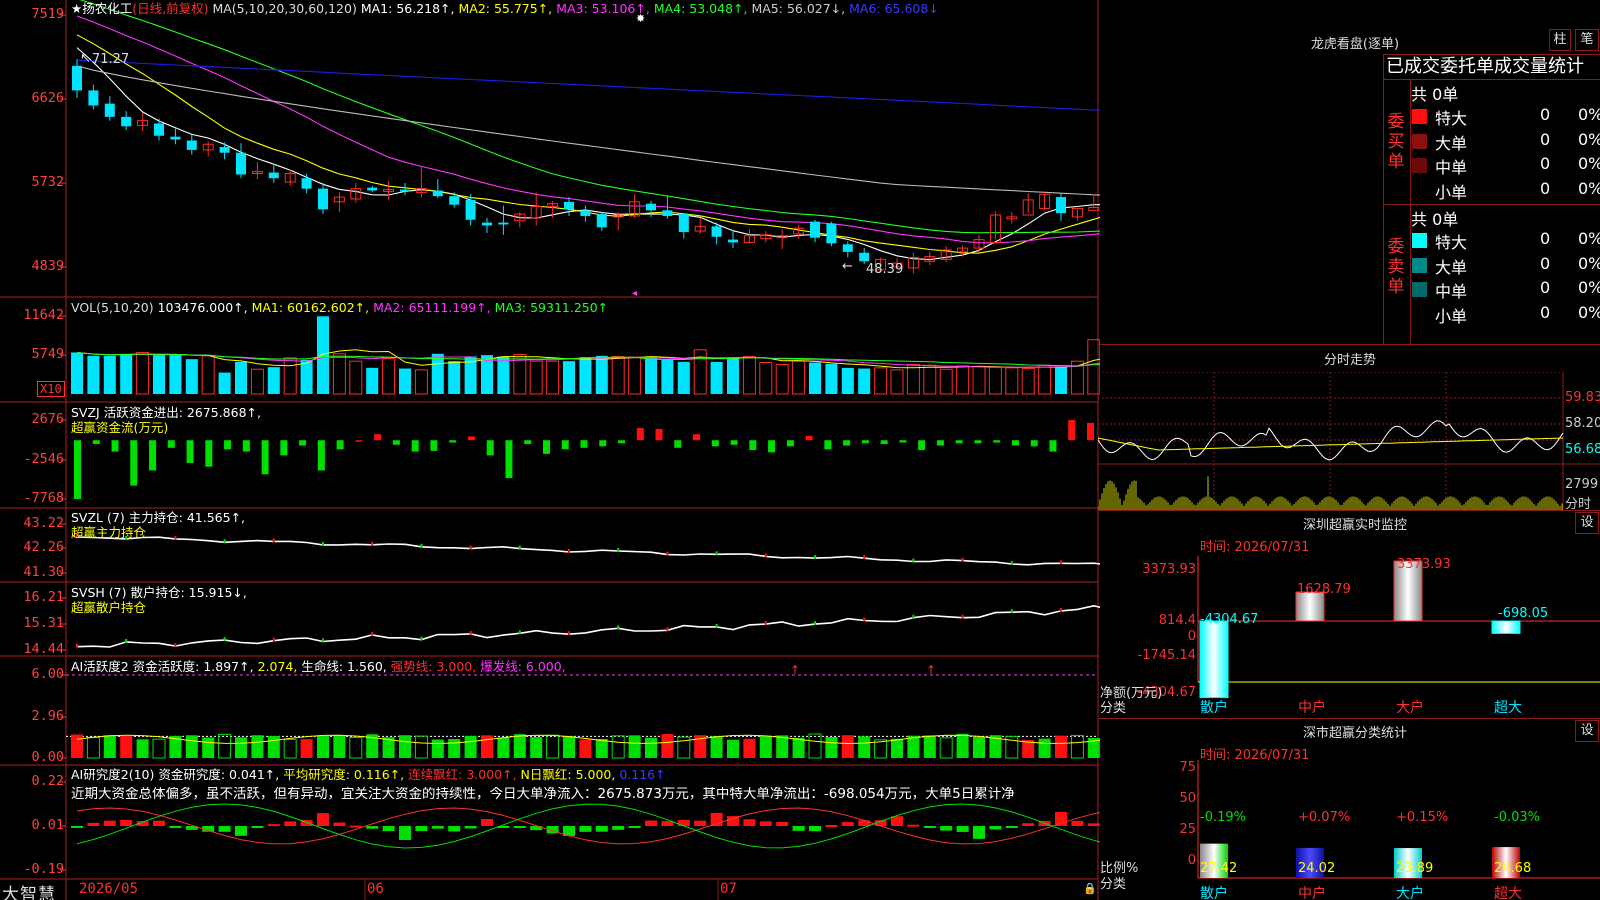 The width and height of the screenshot is (1600, 900). I want to click on vol-ma2: MA2: 65111.199↑,, so click(432, 307).